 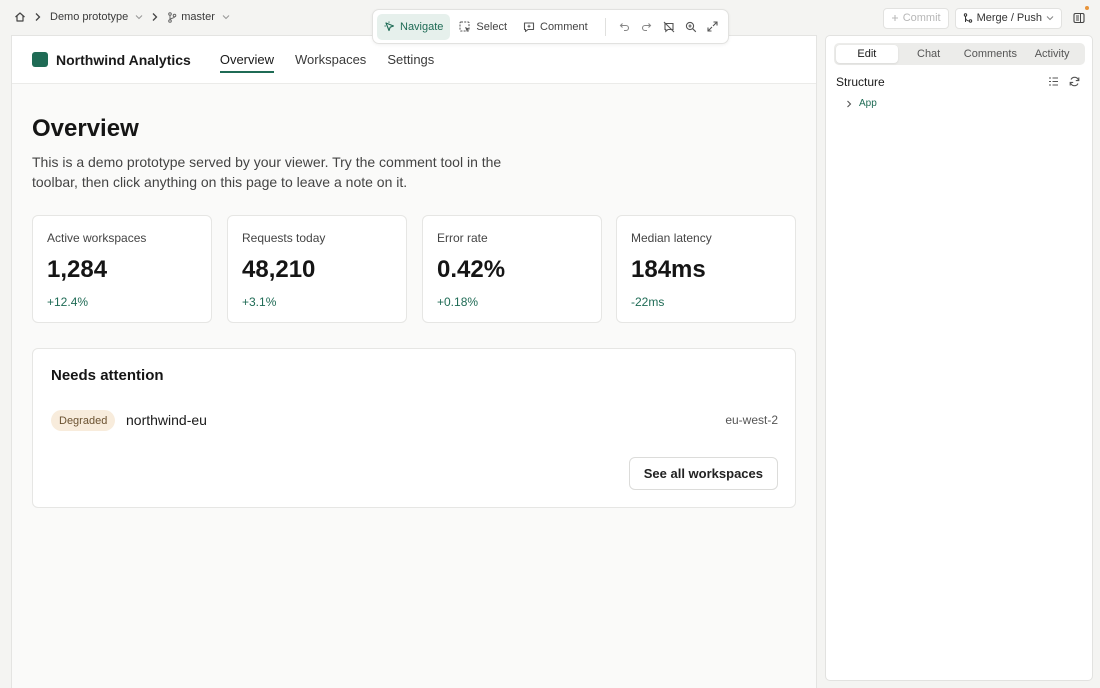 I want to click on see-all-workspaces-button: See all workspaces, so click(x=703, y=473).